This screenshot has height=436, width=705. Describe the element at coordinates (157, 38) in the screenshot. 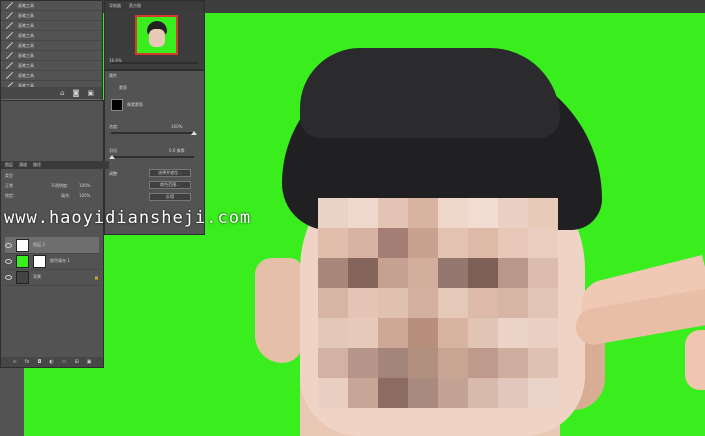

I see `thumbnail-face` at that location.